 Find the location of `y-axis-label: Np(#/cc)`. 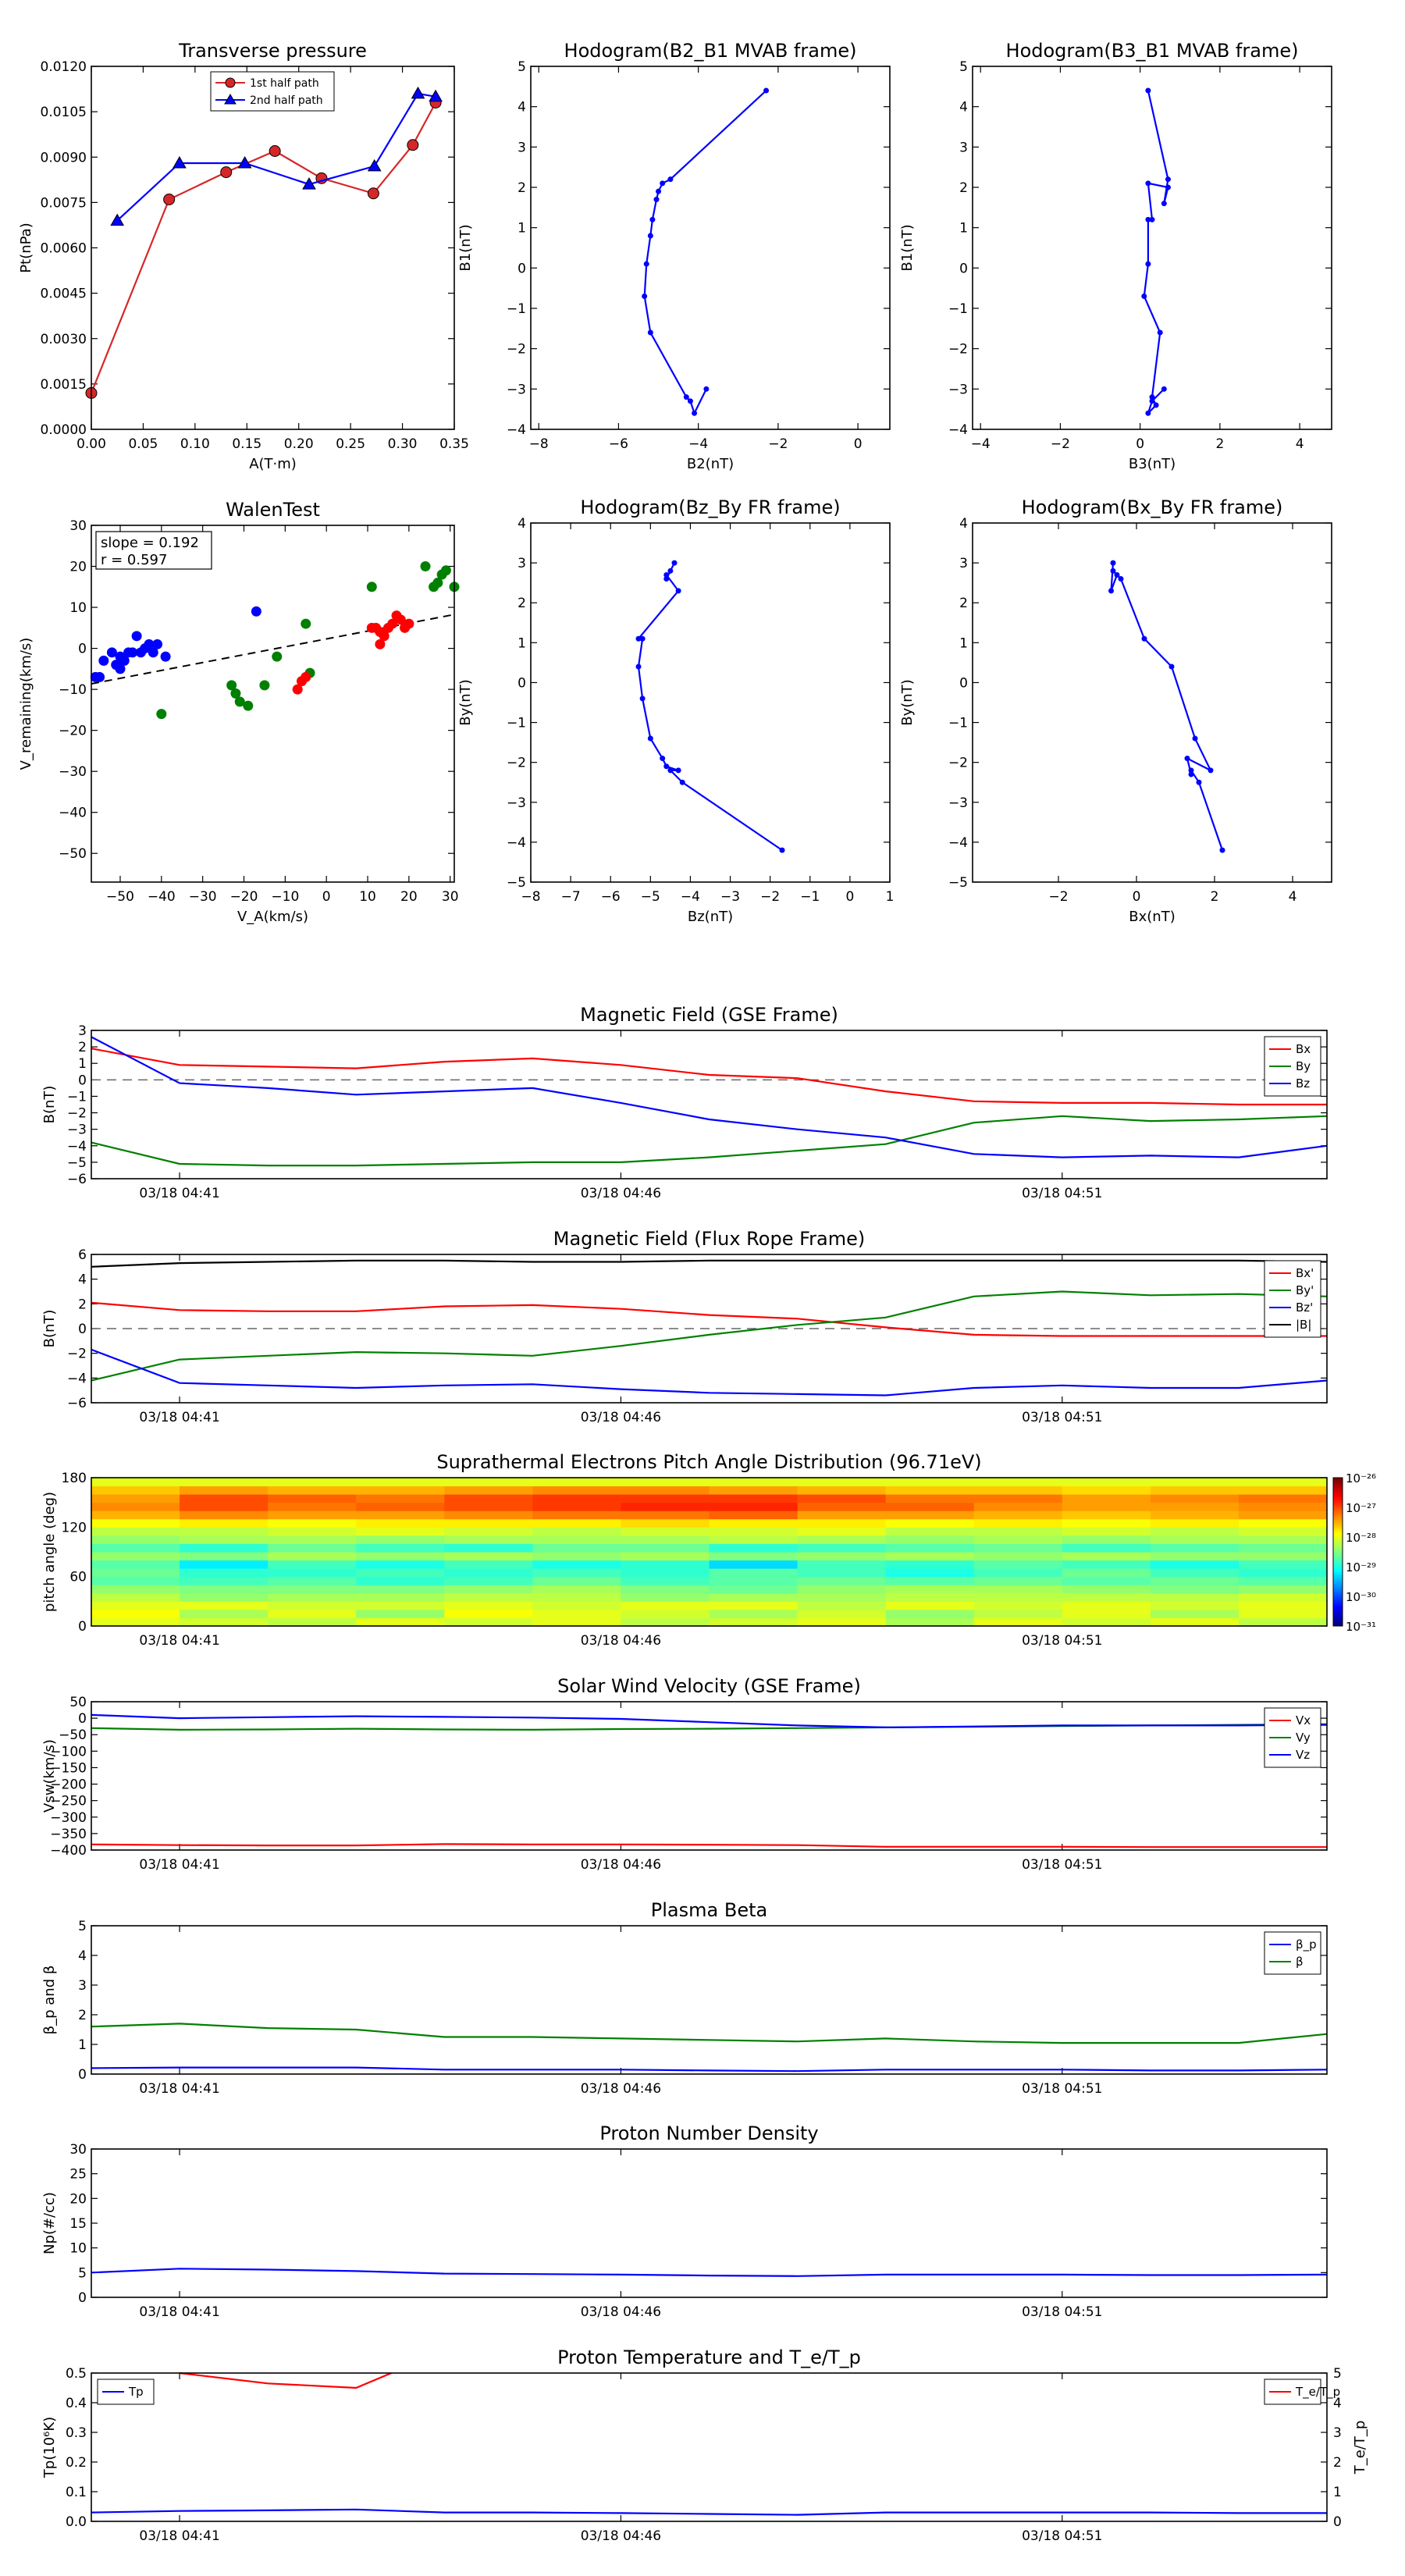

y-axis-label: Np(#/cc) is located at coordinates (49, 2223).